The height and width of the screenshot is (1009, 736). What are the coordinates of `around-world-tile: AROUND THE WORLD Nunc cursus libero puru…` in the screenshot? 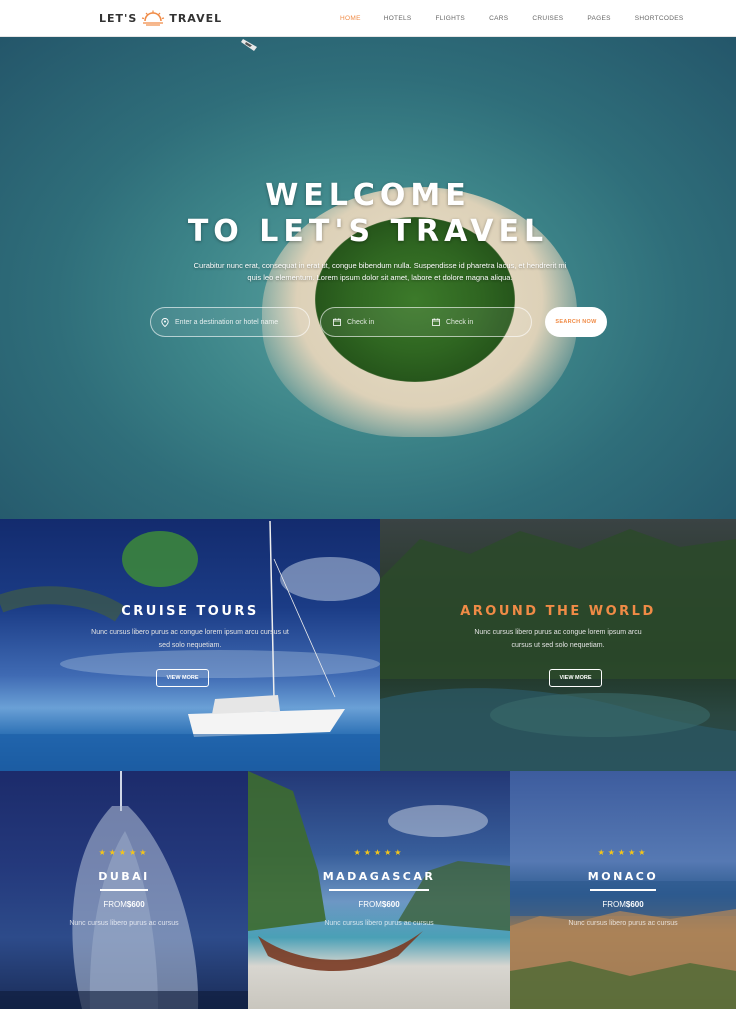 It's located at (558, 645).